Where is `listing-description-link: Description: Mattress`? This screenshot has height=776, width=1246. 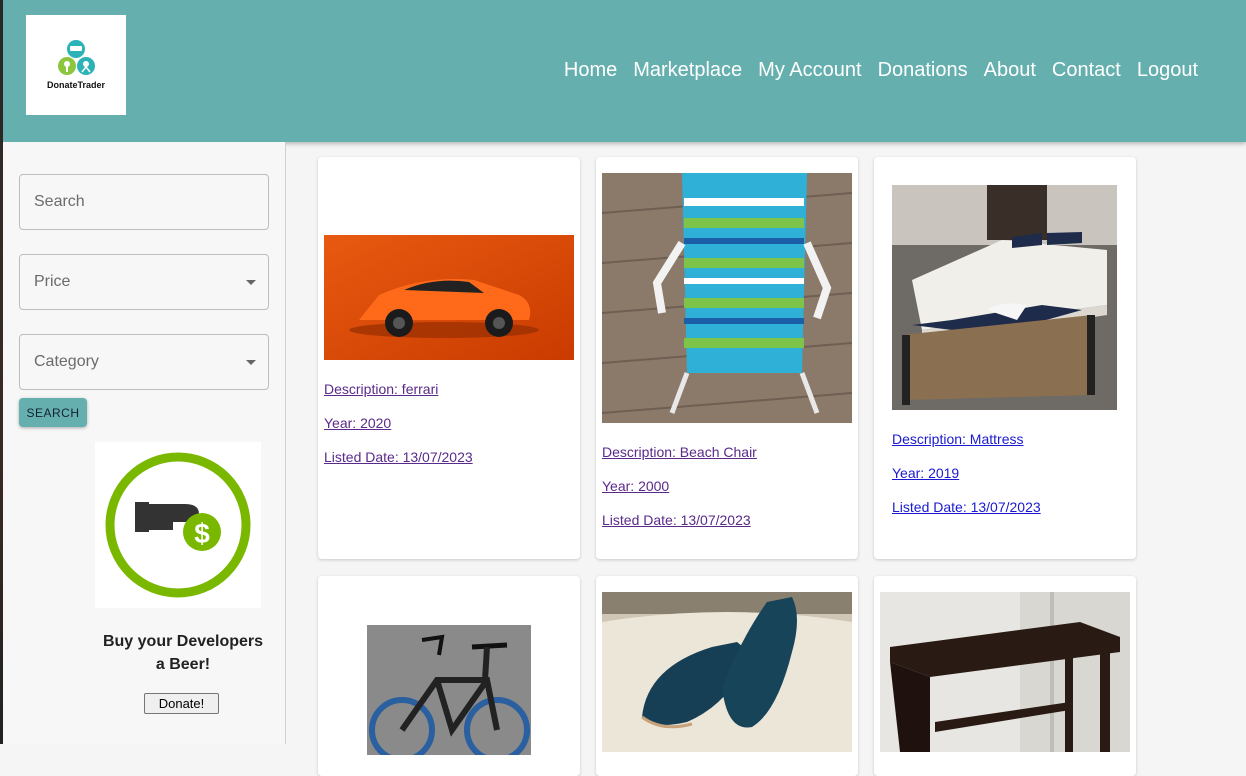 listing-description-link: Description: Mattress is located at coordinates (957, 439).